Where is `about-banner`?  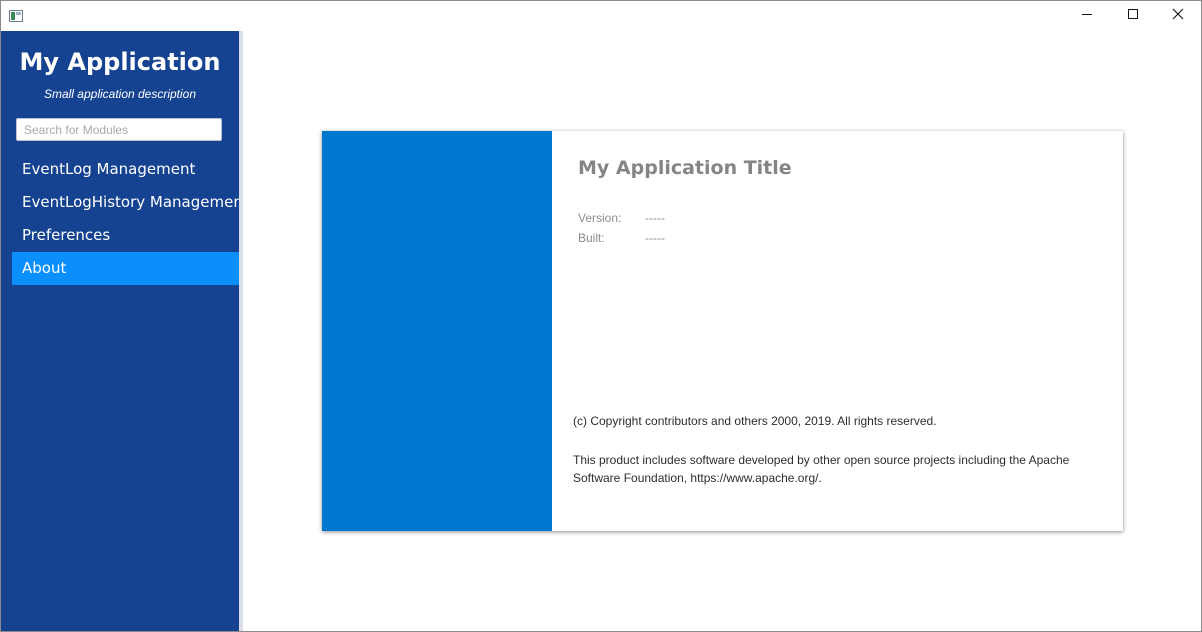
about-banner is located at coordinates (437, 331).